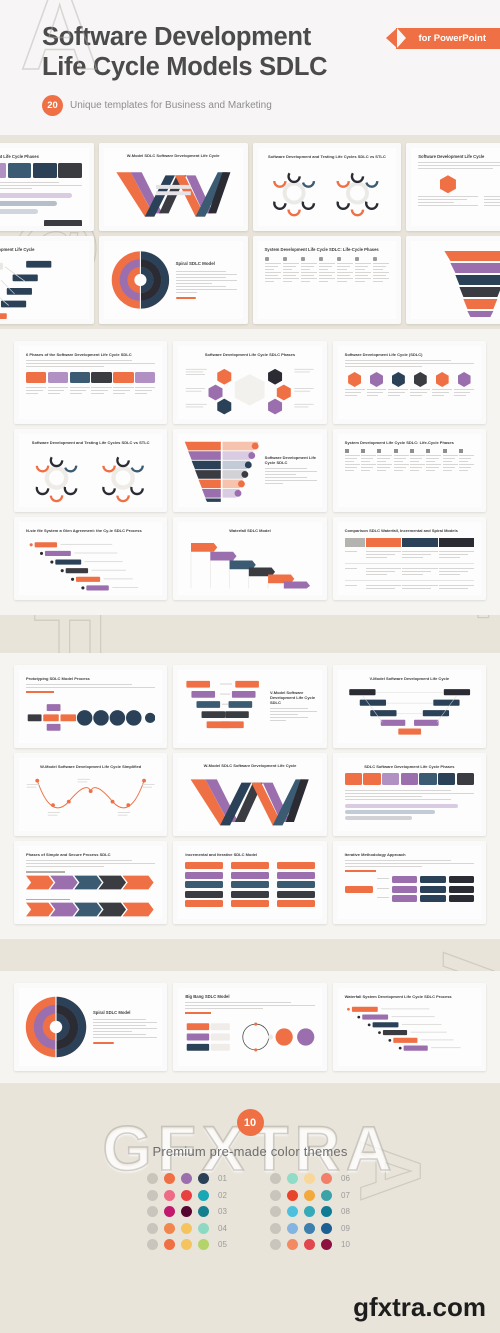  What do you see at coordinates (26, 290) in the screenshot?
I see `flow-diagram-graphic` at bounding box center [26, 290].